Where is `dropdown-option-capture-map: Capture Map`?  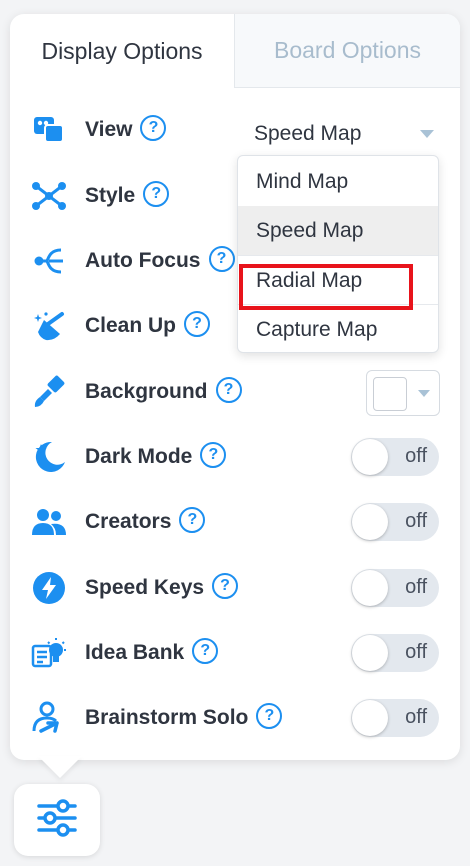 dropdown-option-capture-map: Capture Map is located at coordinates (338, 328).